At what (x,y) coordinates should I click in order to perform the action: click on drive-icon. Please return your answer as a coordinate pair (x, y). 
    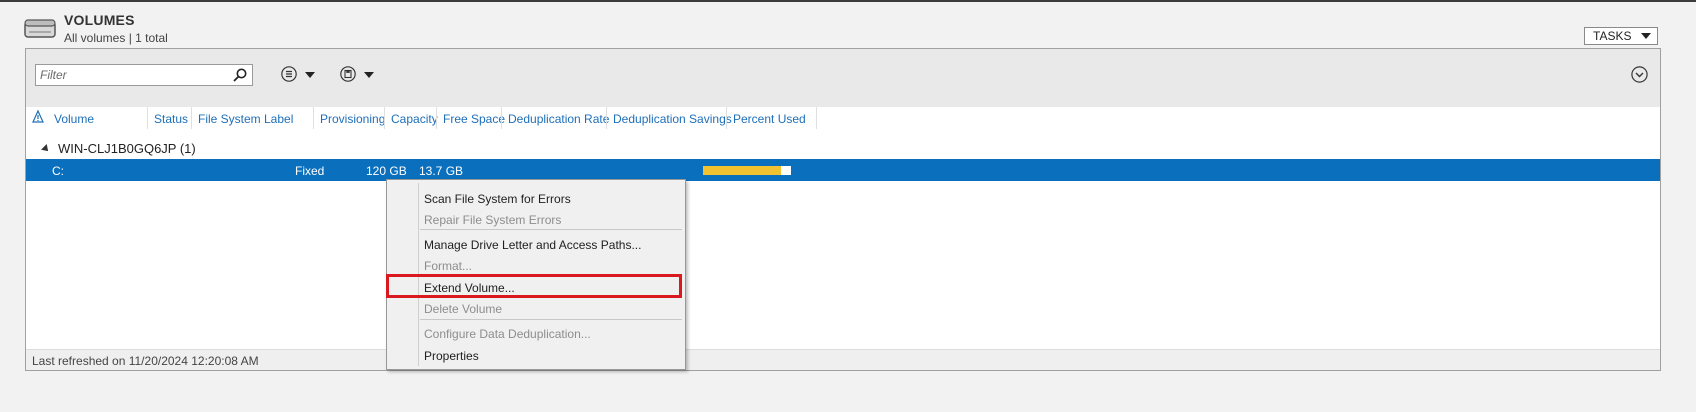
    Looking at the image, I should click on (40, 28).